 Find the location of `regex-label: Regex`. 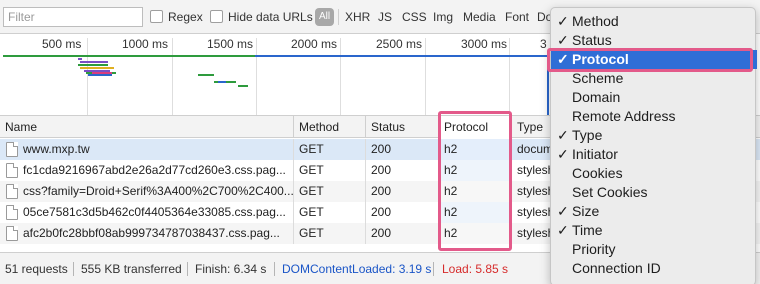

regex-label: Regex is located at coordinates (185, 17).